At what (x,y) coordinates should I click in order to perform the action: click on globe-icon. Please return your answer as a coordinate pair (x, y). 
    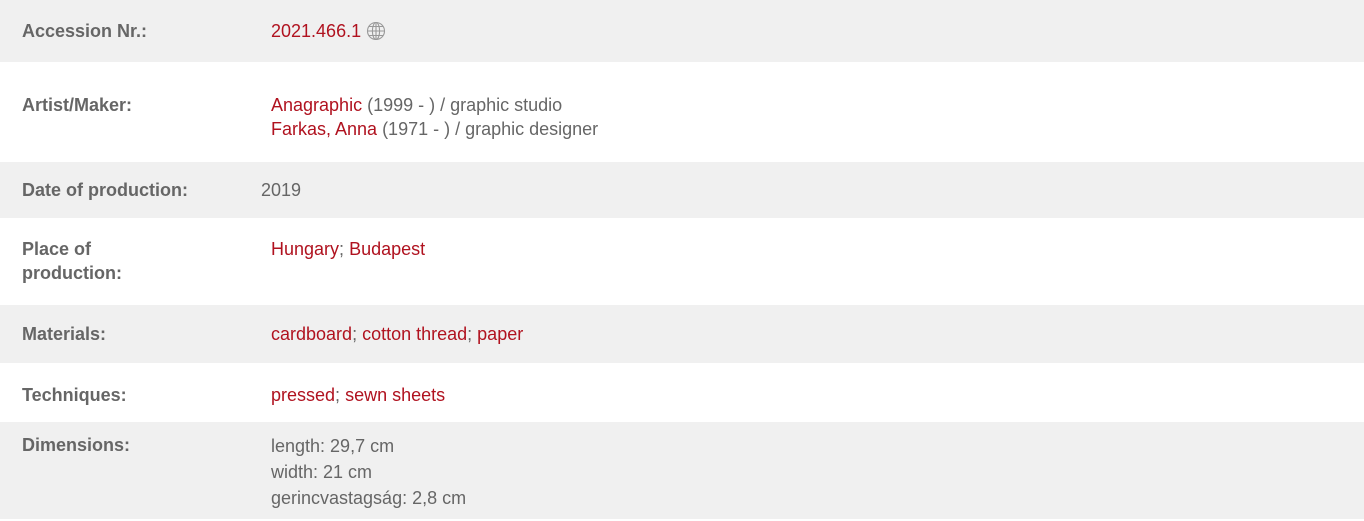
    Looking at the image, I should click on (376, 31).